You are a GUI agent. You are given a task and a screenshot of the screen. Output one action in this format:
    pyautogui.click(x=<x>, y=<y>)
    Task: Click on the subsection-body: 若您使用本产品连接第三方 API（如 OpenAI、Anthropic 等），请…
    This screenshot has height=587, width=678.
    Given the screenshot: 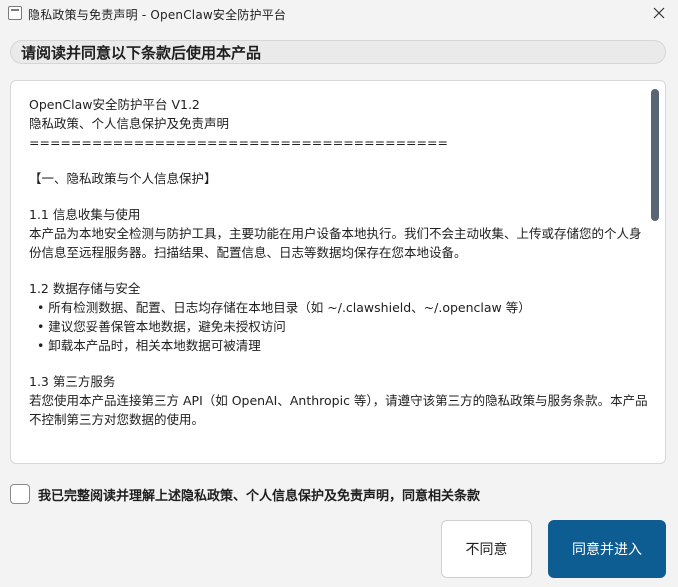 What is the action you would take?
    pyautogui.click(x=338, y=410)
    